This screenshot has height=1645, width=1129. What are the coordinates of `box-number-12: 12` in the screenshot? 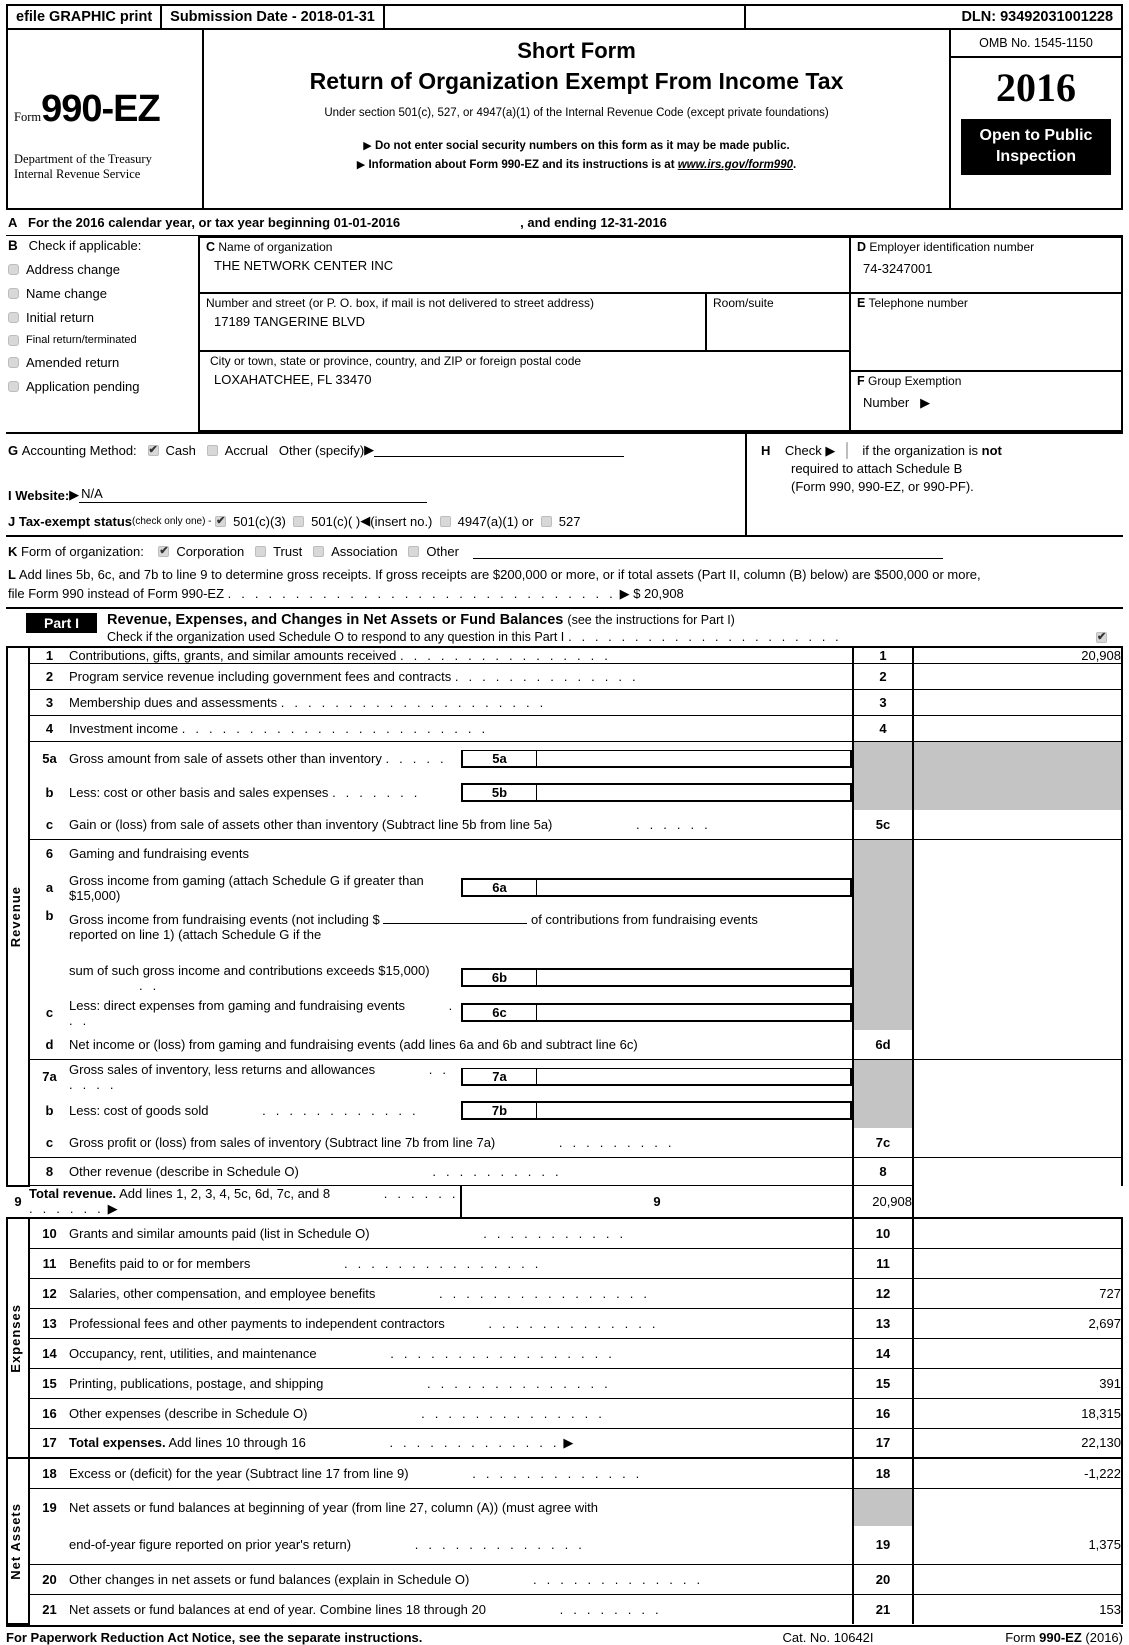 It's located at (883, 1292).